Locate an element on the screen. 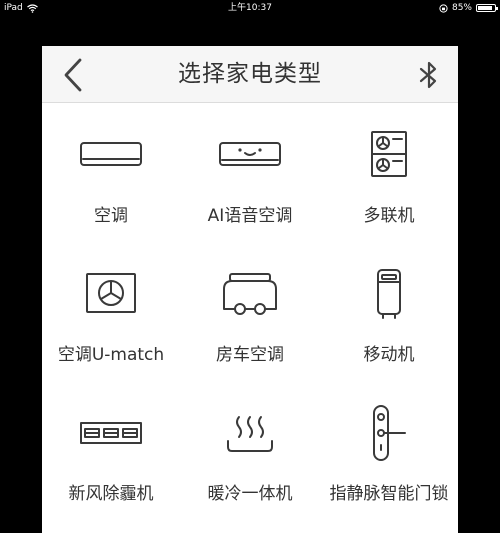 The image size is (500, 533). device-item-ai-voice-ac: AI语音空调 is located at coordinates (250, 172).